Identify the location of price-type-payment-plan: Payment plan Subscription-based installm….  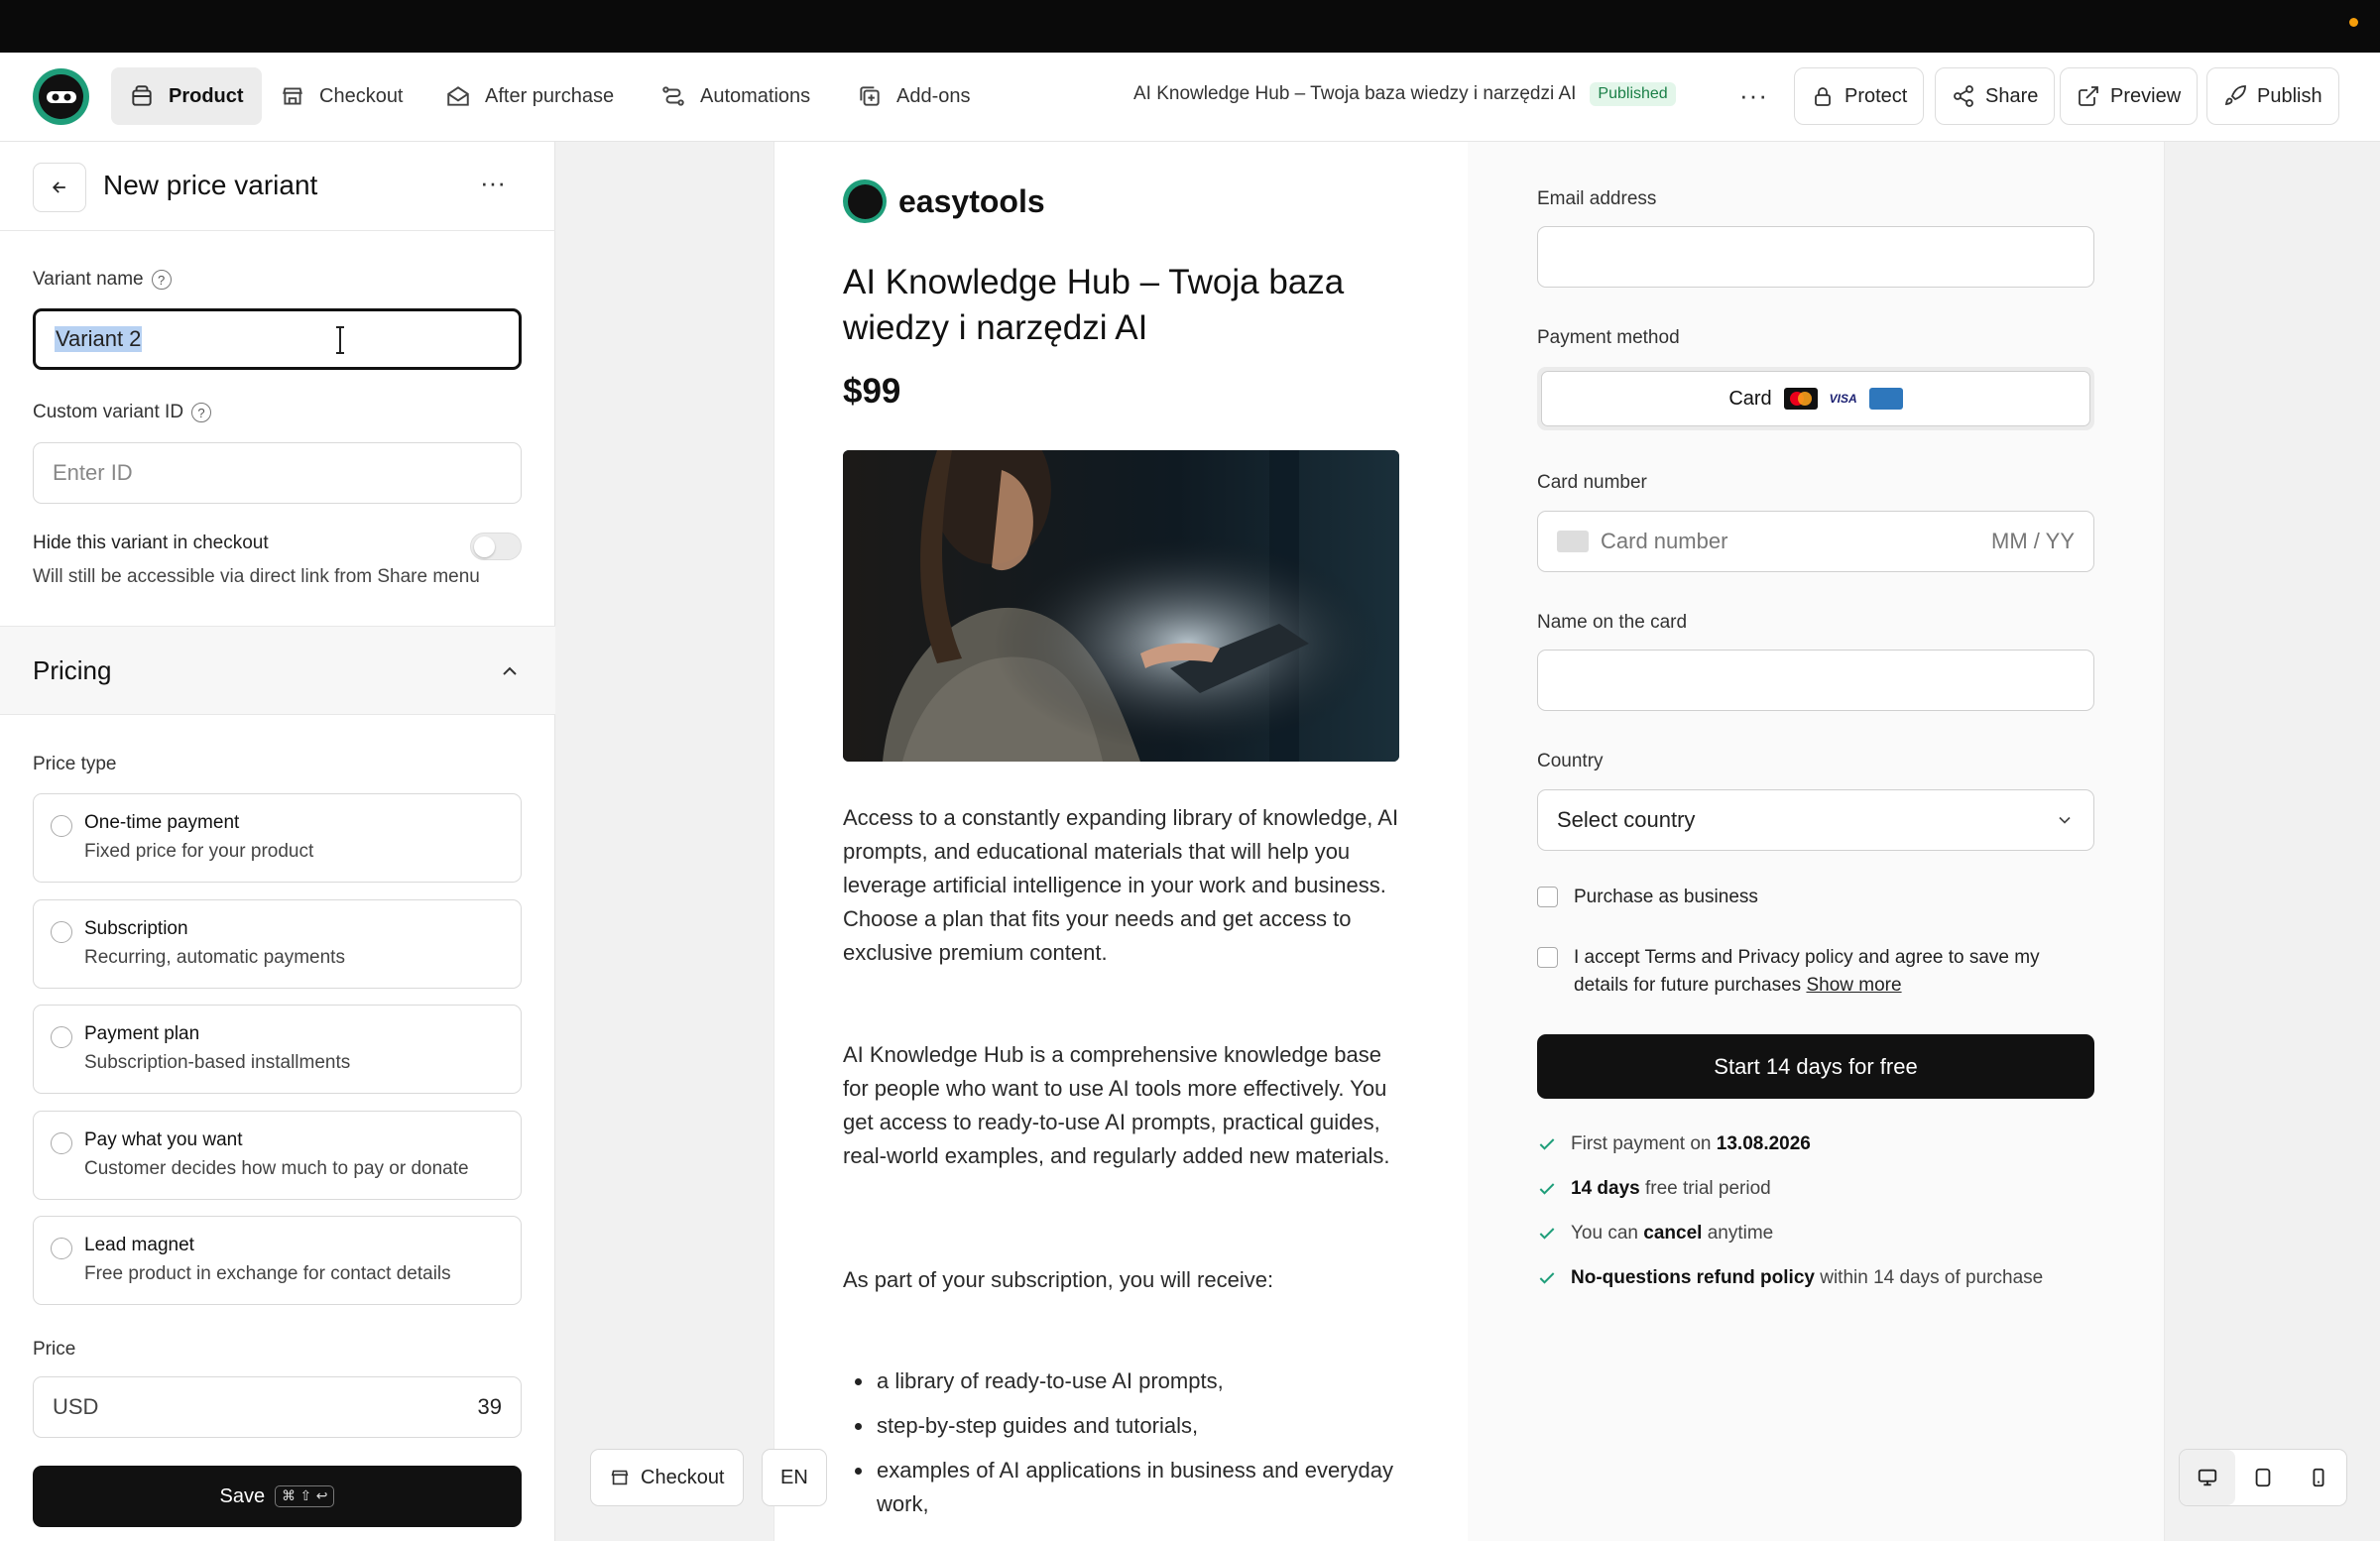
(277, 1049).